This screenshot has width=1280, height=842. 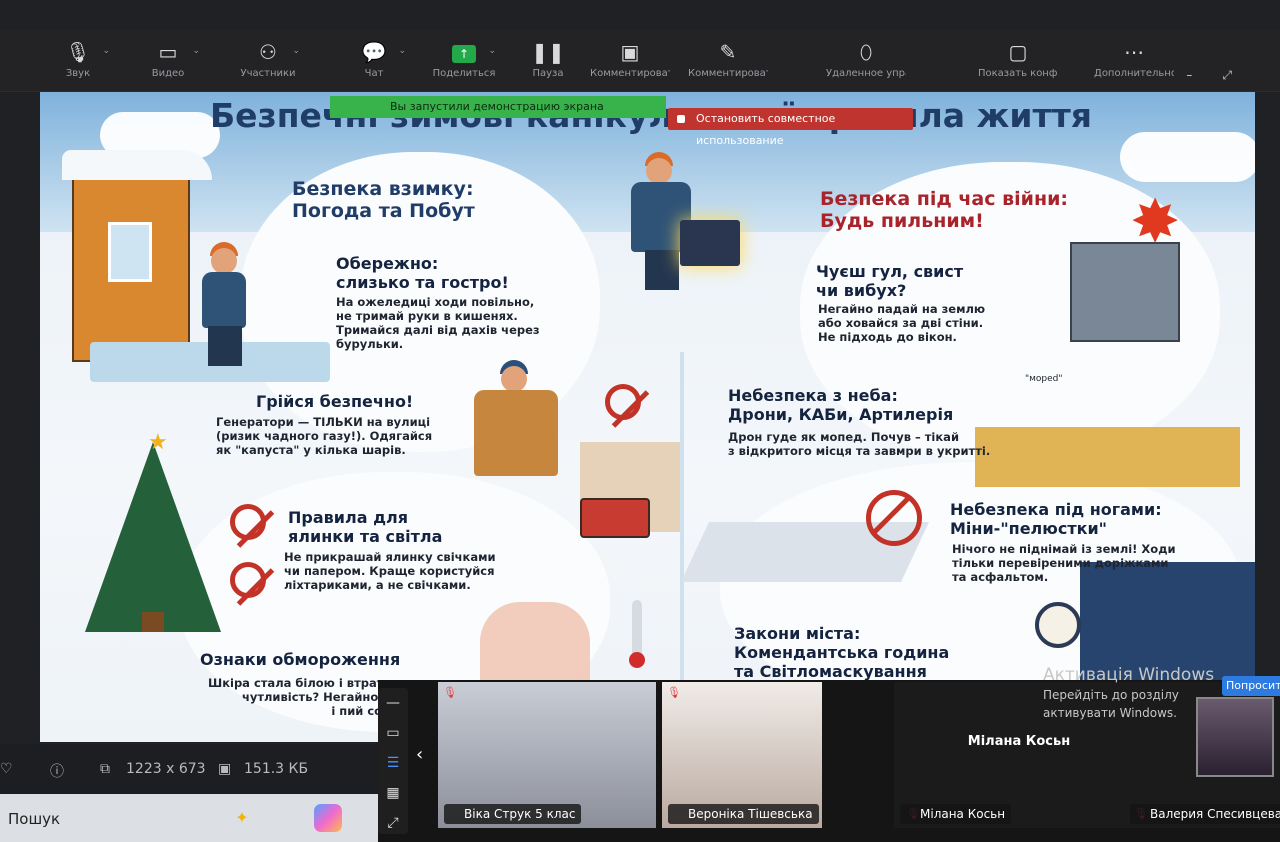 What do you see at coordinates (681, 119) in the screenshot?
I see `stop-icon` at bounding box center [681, 119].